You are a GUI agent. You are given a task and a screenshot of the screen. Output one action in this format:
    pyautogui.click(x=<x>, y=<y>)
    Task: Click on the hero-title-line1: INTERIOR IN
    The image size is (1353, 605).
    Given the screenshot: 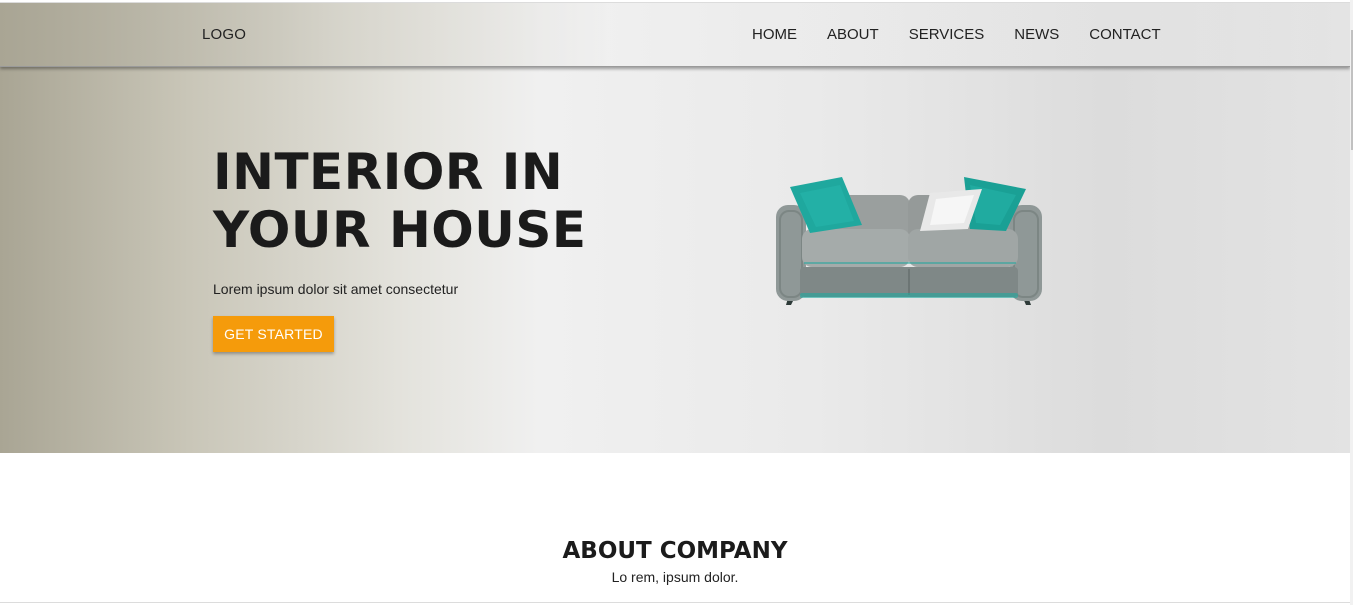 What is the action you would take?
    pyautogui.click(x=388, y=172)
    